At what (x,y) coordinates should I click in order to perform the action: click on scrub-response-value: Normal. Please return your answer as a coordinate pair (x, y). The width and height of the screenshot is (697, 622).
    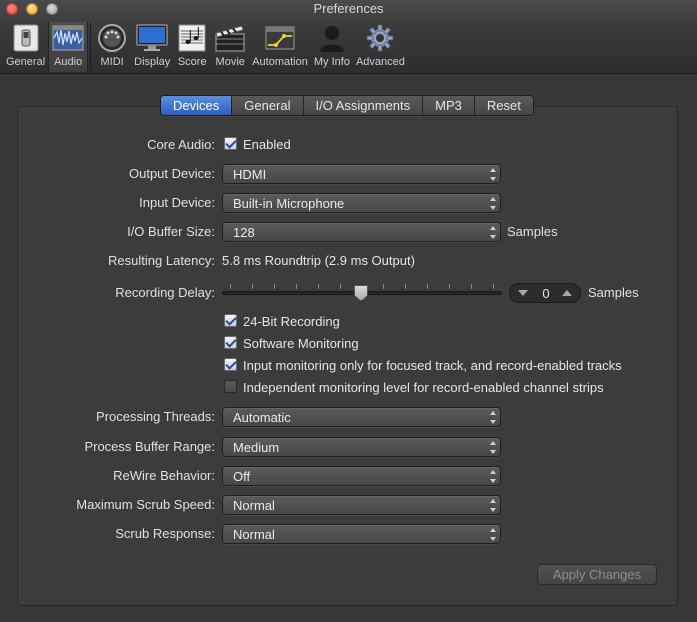
    Looking at the image, I should click on (254, 534).